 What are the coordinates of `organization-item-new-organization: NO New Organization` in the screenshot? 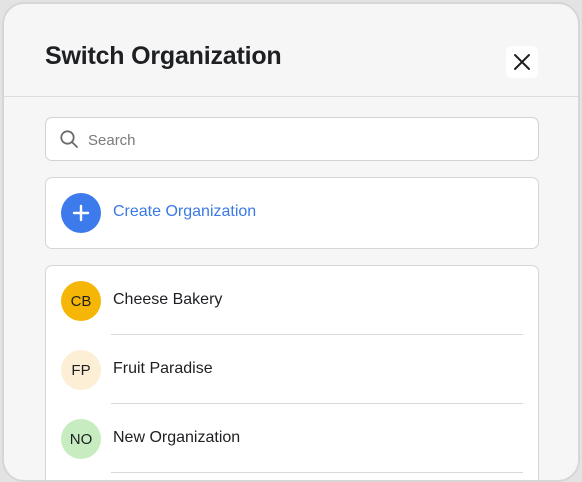 It's located at (292, 438).